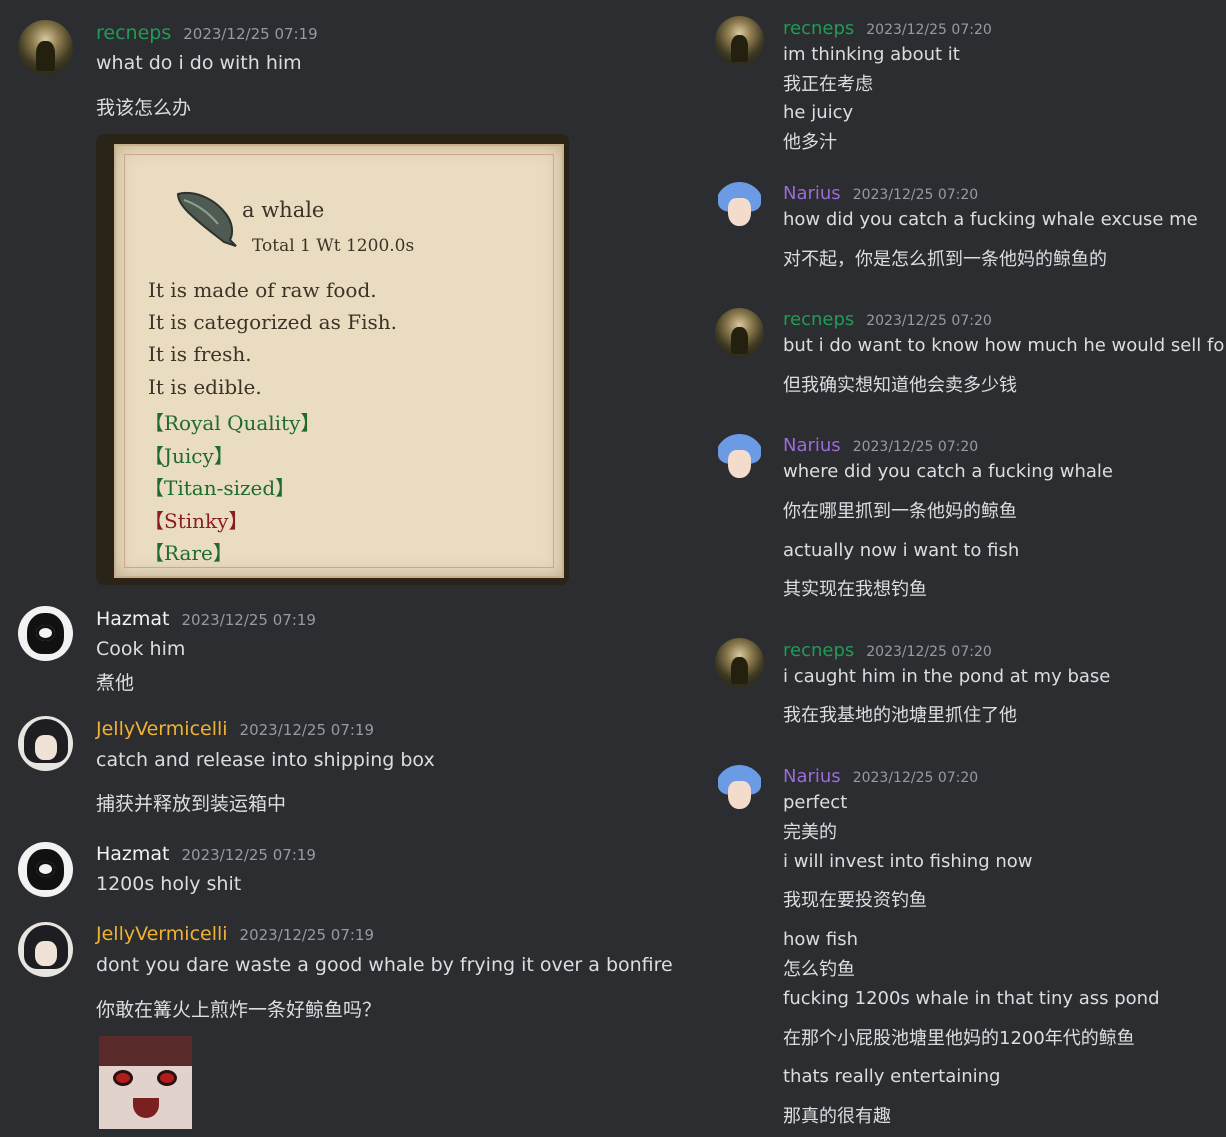  Describe the element at coordinates (837, 1116) in the screenshot. I see `message-text: 那真的很有趣` at that location.